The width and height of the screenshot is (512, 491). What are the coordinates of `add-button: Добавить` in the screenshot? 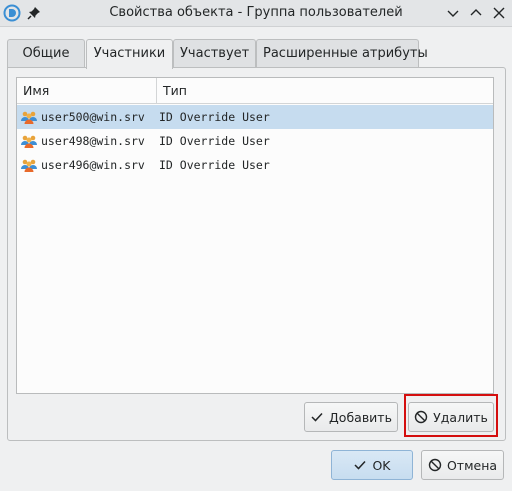 It's located at (351, 417).